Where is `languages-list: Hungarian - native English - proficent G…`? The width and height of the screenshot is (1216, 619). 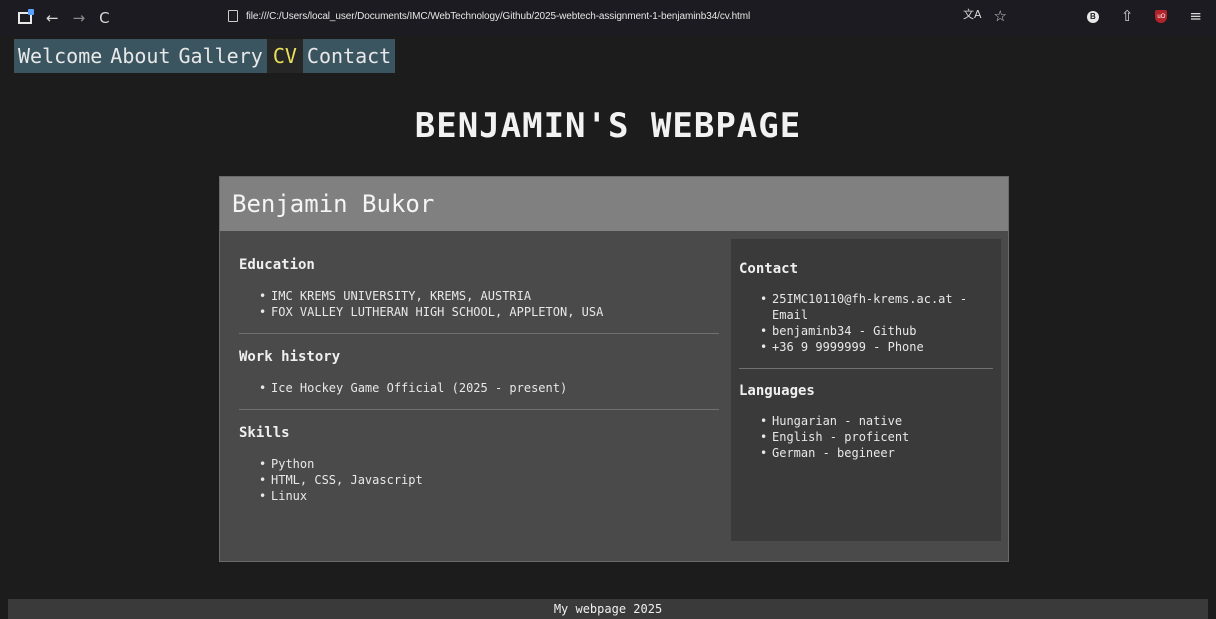
languages-list: Hungarian - native English - proficent G… is located at coordinates (866, 437).